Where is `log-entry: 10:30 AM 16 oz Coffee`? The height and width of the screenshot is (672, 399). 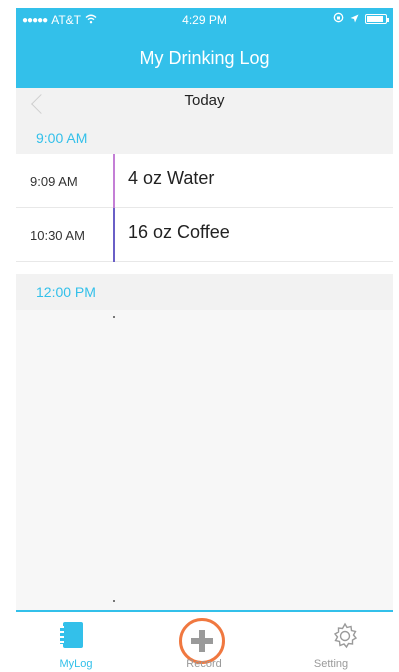 log-entry: 10:30 AM 16 oz Coffee is located at coordinates (204, 235).